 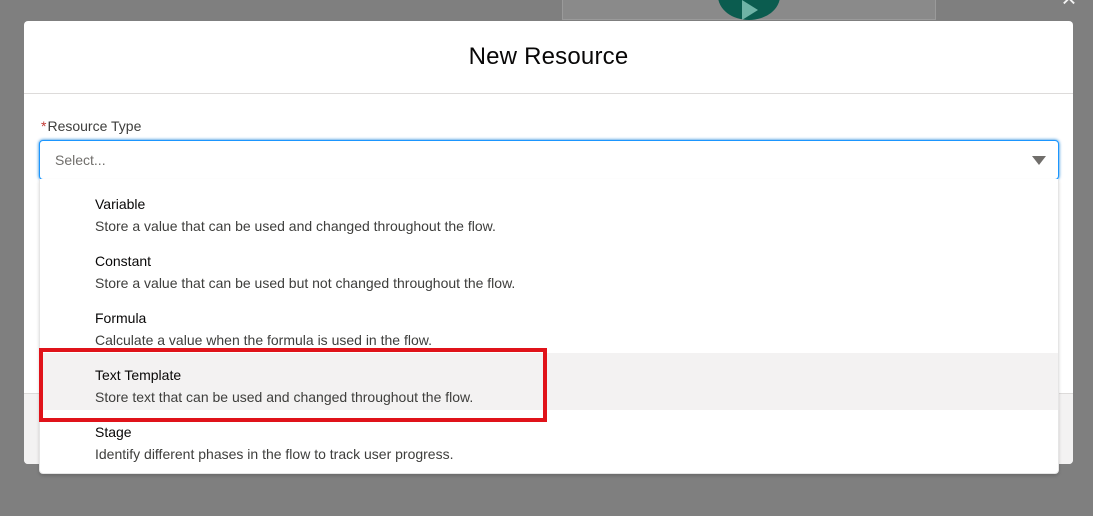 I want to click on required-indicator: *, so click(x=44, y=126).